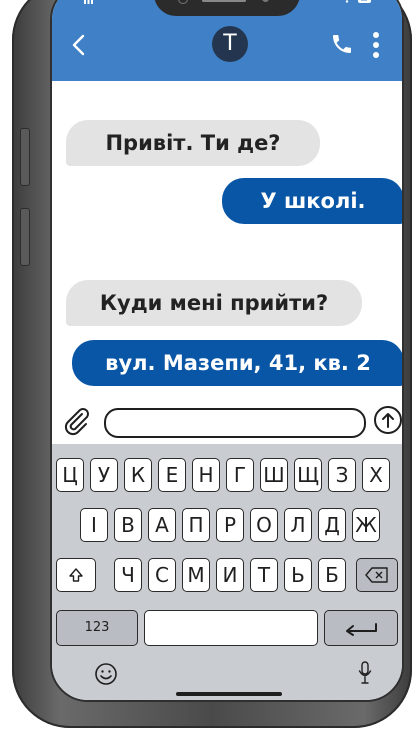 The width and height of the screenshot is (420, 734). What do you see at coordinates (342, 44) in the screenshot?
I see `phone-call-icon` at bounding box center [342, 44].